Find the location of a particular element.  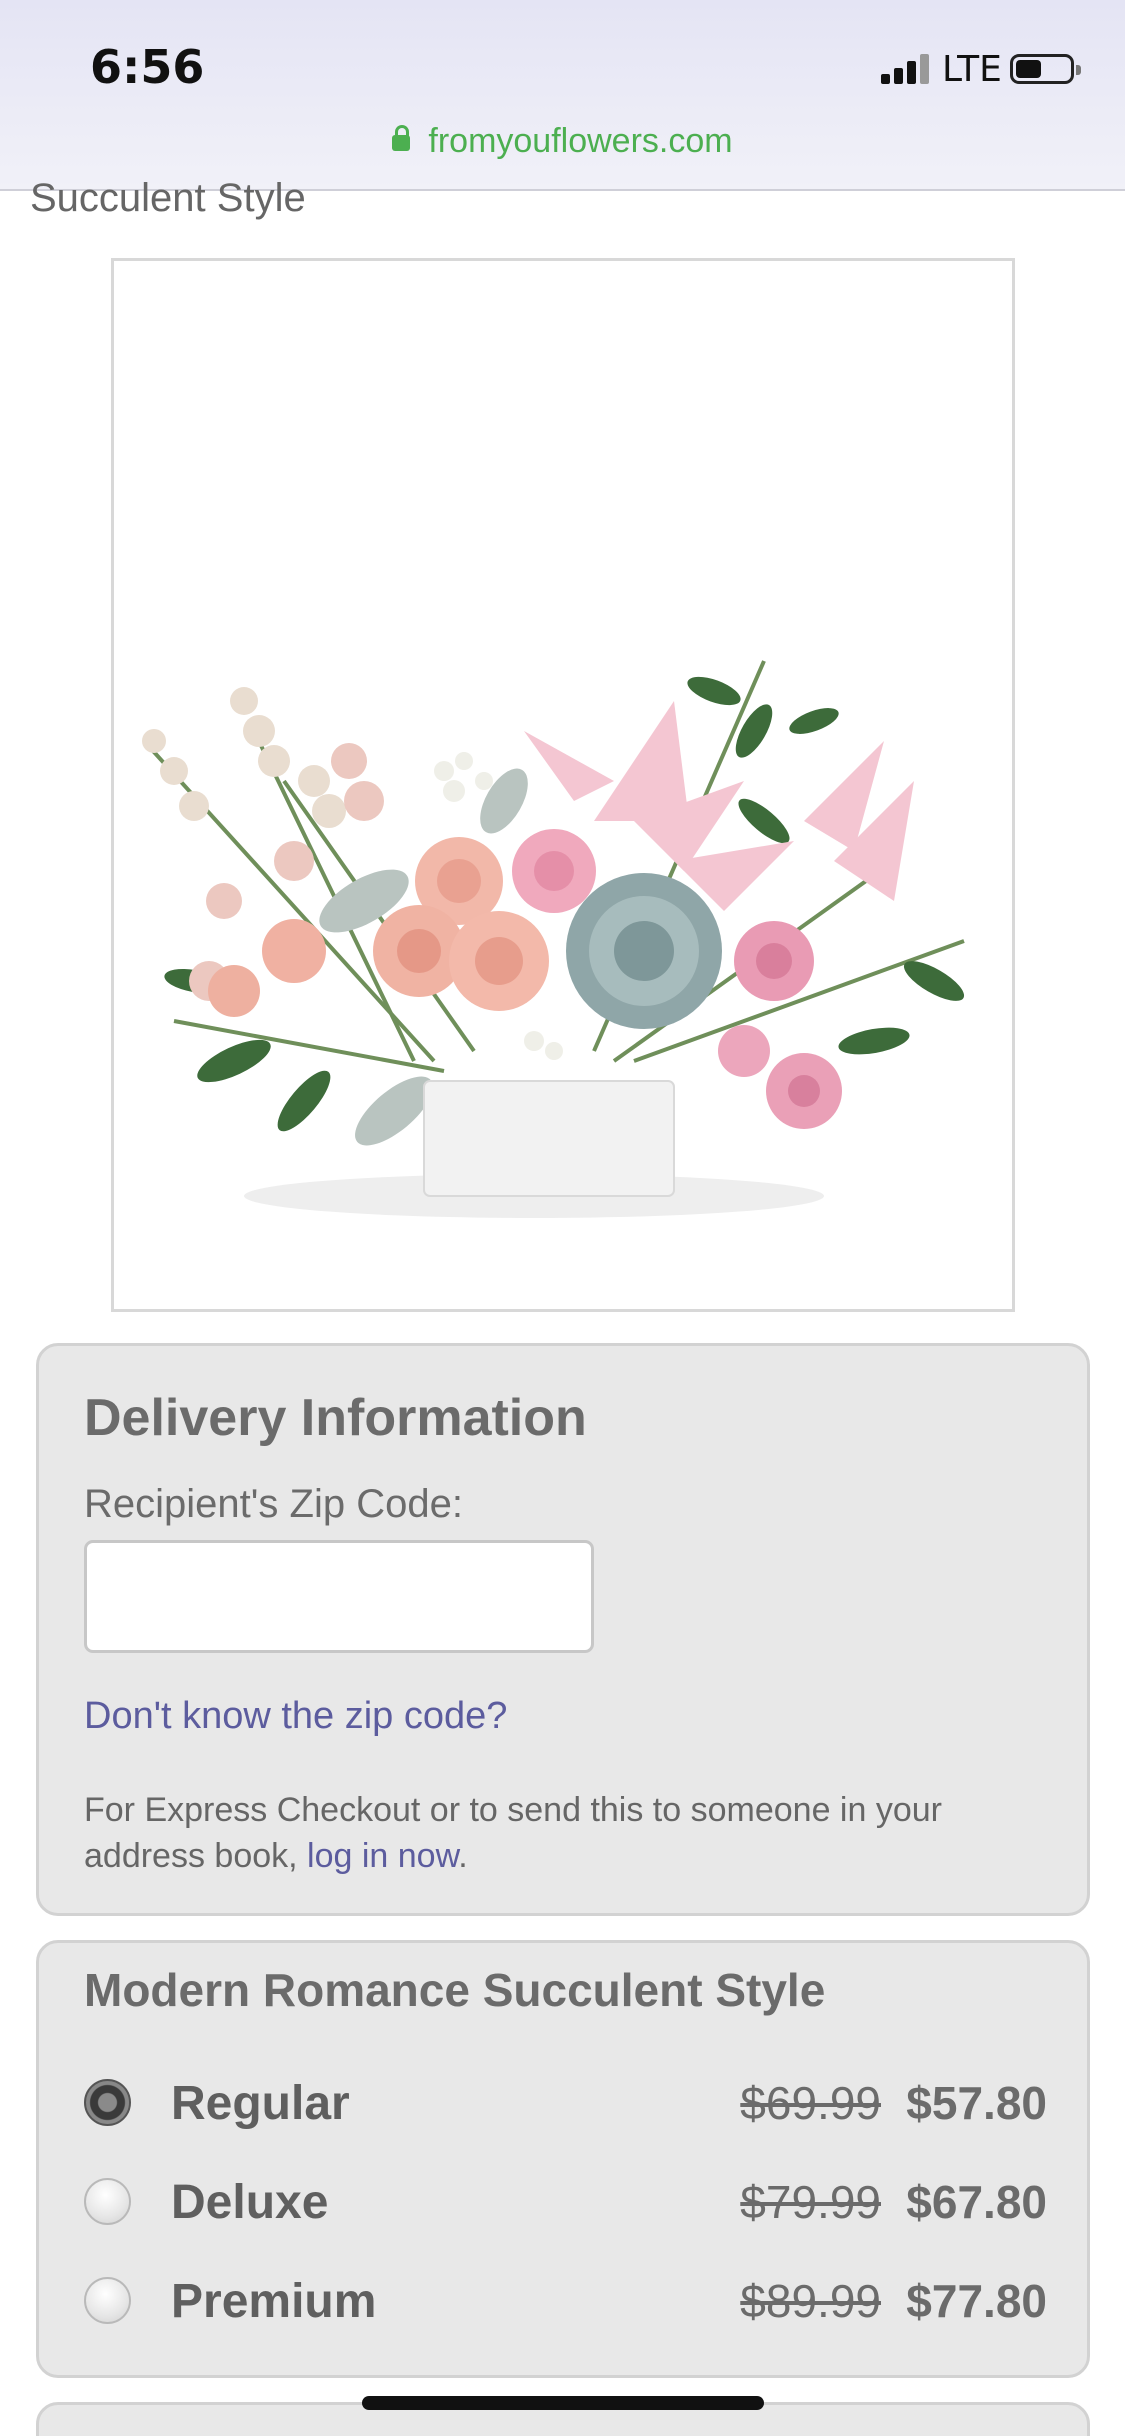

option-premium: Premium $89.99 $77.80 is located at coordinates (566, 2301).